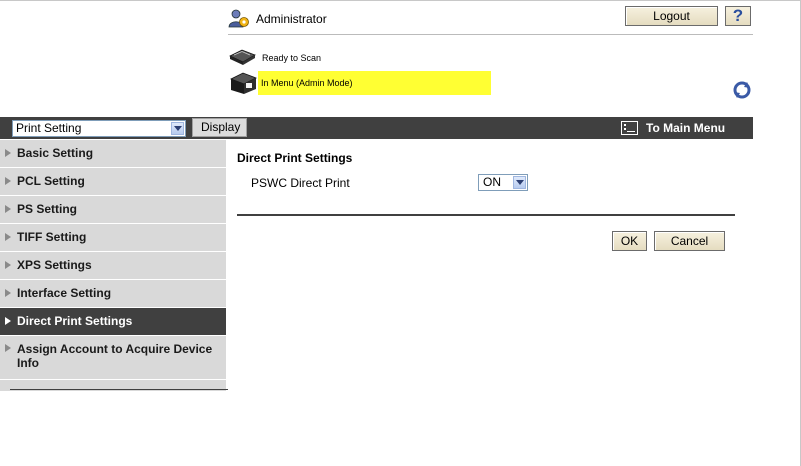  What do you see at coordinates (243, 83) in the screenshot?
I see `printer-icon` at bounding box center [243, 83].